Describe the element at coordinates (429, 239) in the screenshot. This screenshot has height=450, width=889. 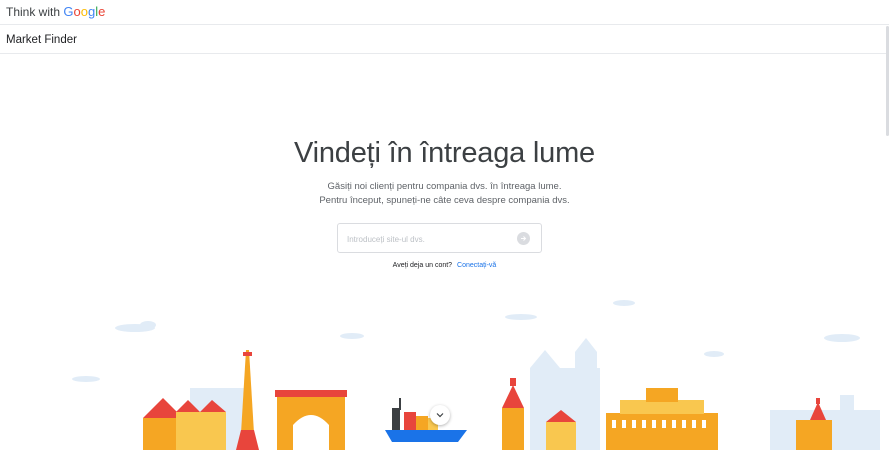
I see `site-url-input` at that location.